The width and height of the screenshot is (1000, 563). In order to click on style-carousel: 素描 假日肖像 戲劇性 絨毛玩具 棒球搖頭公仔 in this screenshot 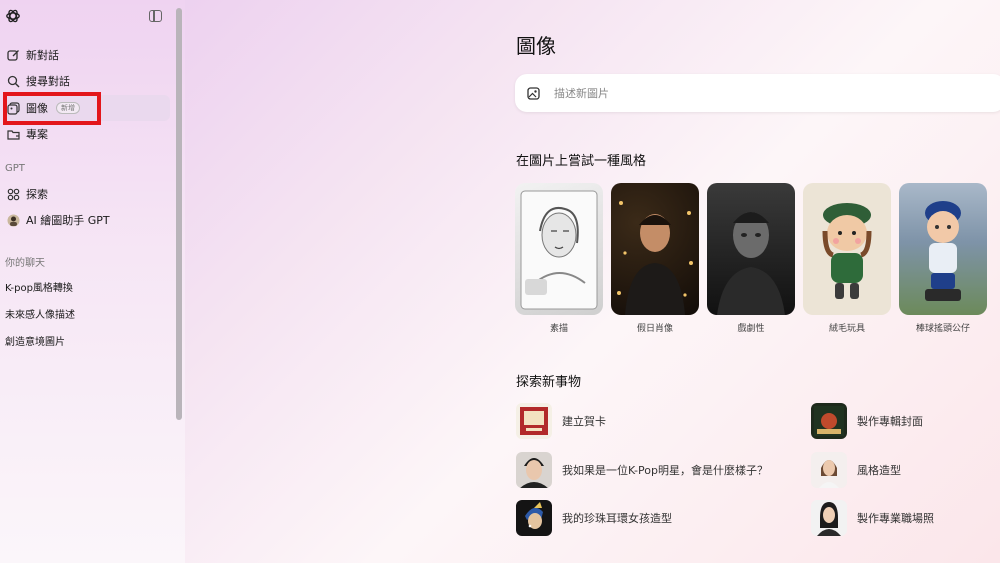, I will do `click(757, 258)`.